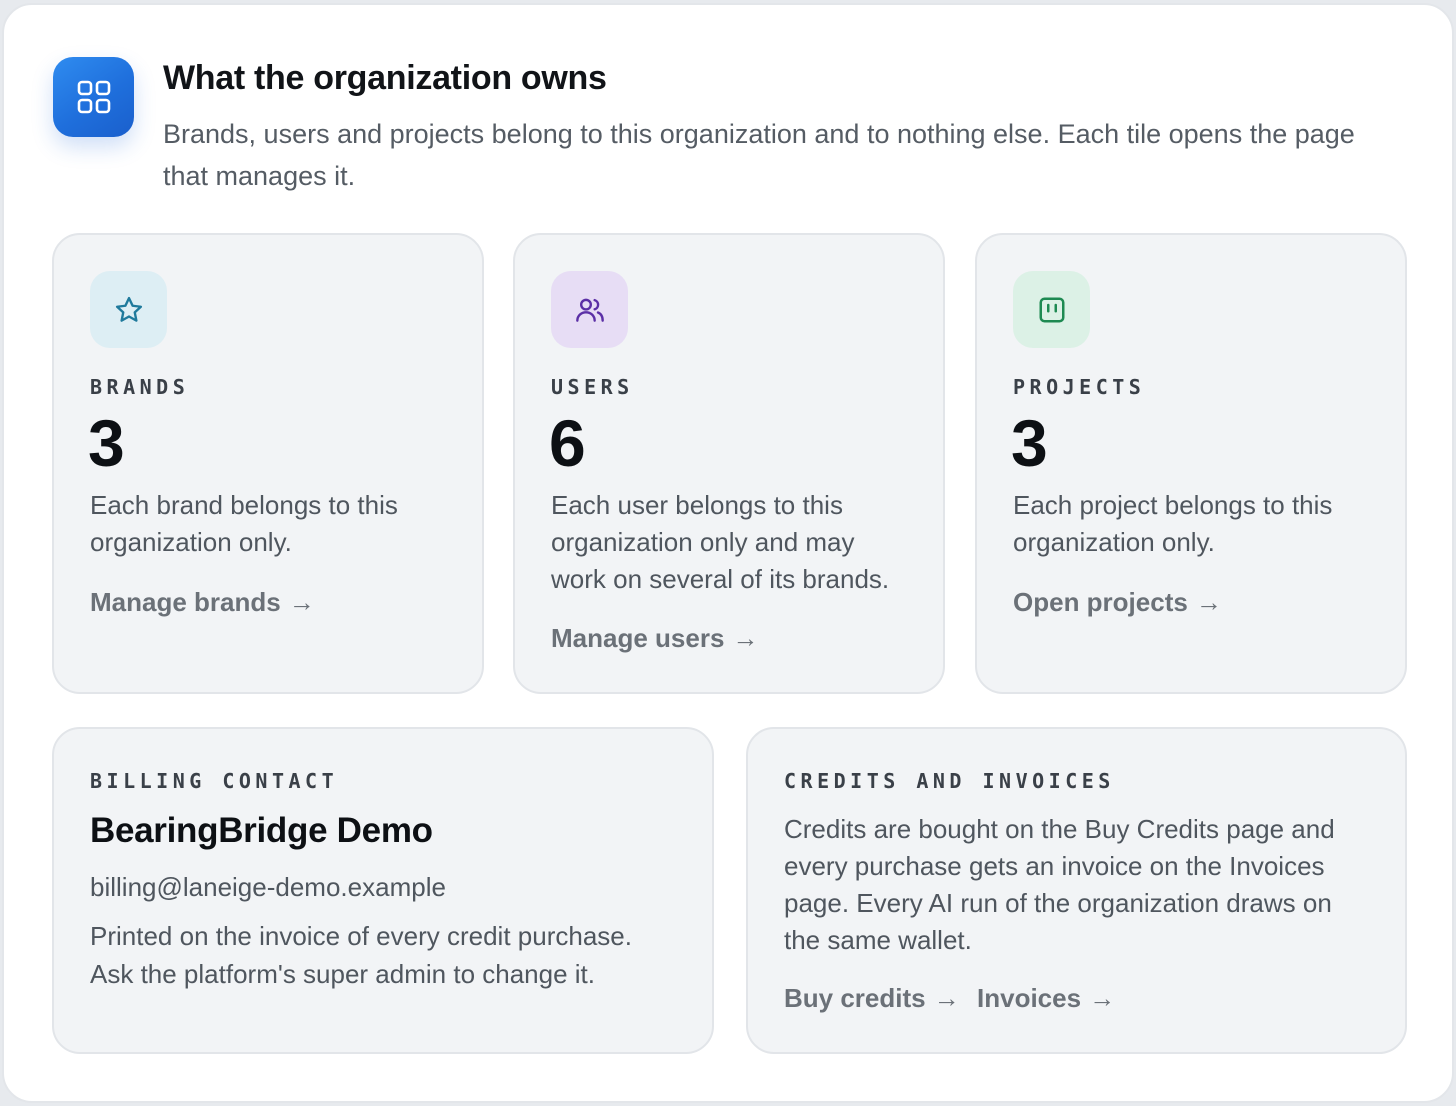 This screenshot has width=1456, height=1106. Describe the element at coordinates (592, 387) in the screenshot. I see `tile-kicker: USERS` at that location.